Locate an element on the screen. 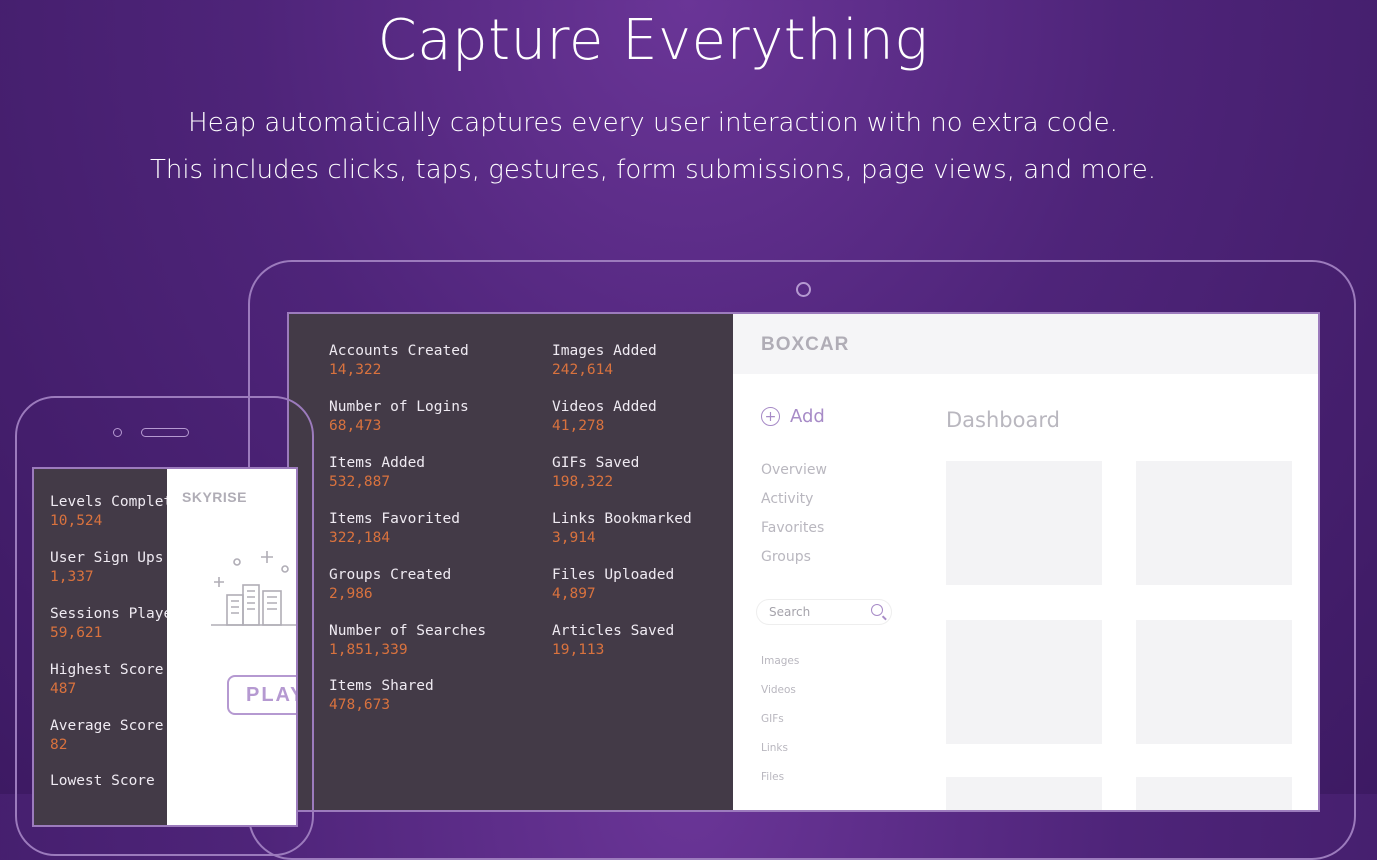 Image resolution: width=1377 pixels, height=860 pixels. event-item: Number of Searches 1,851,339 is located at coordinates (408, 640).